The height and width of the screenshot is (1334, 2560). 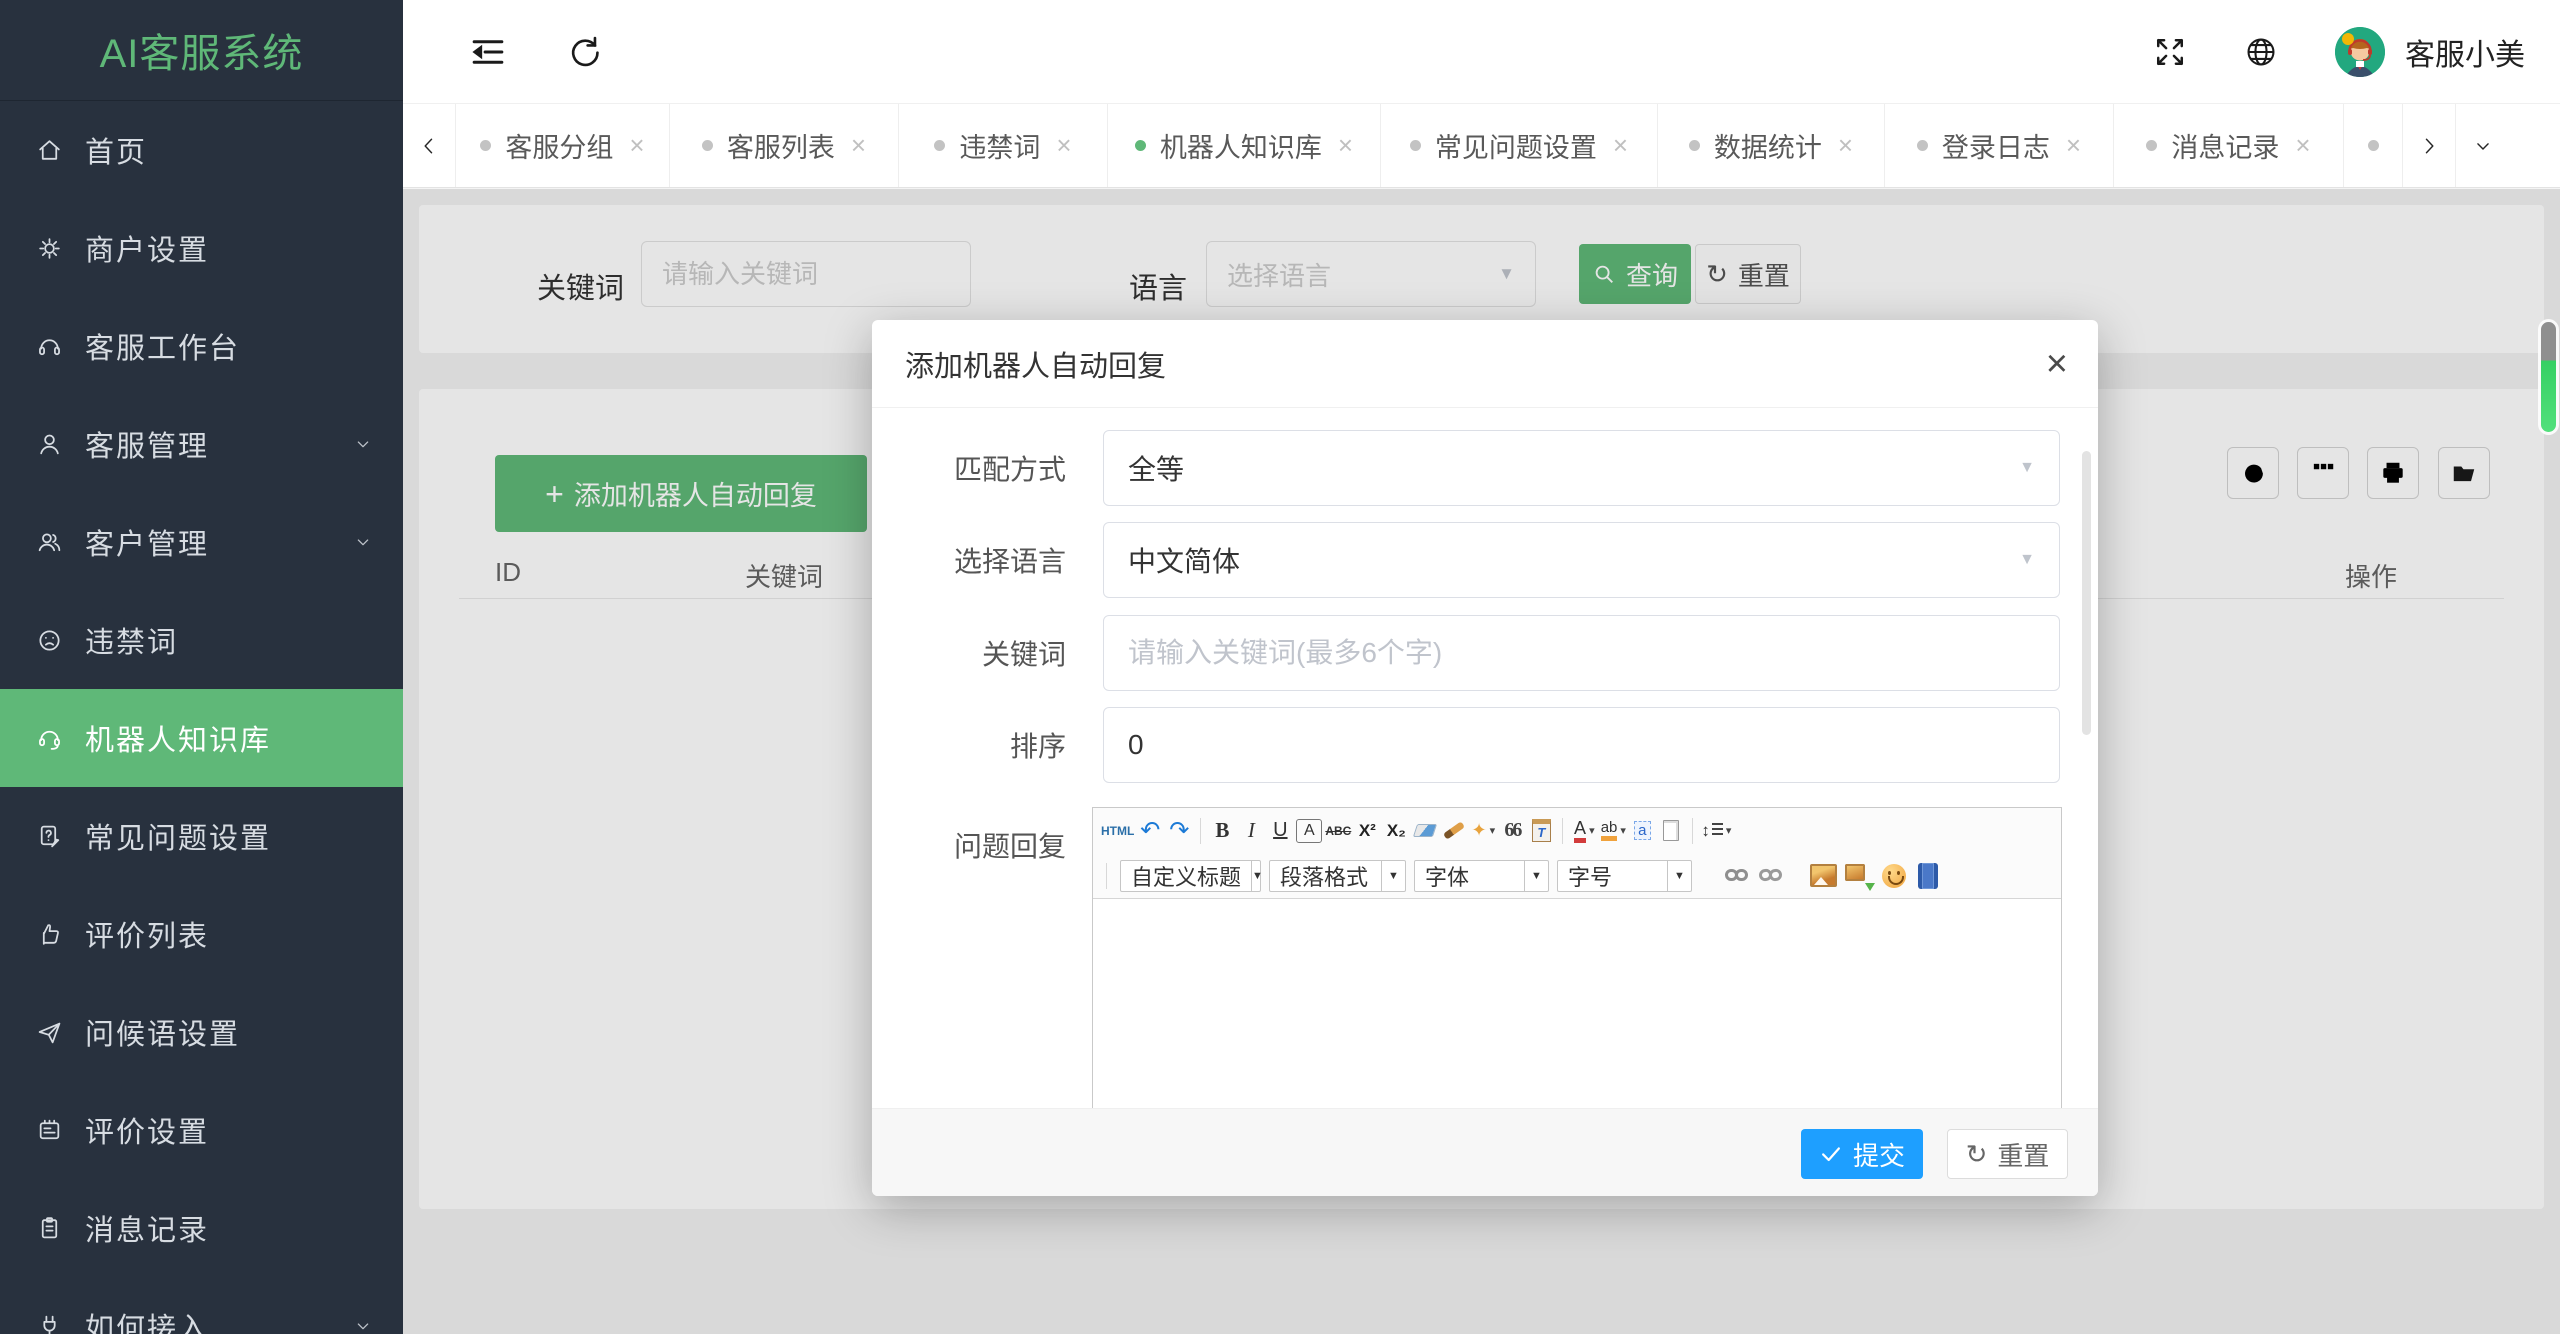 I want to click on caret-down-icon: ▾, so click(x=1623, y=831).